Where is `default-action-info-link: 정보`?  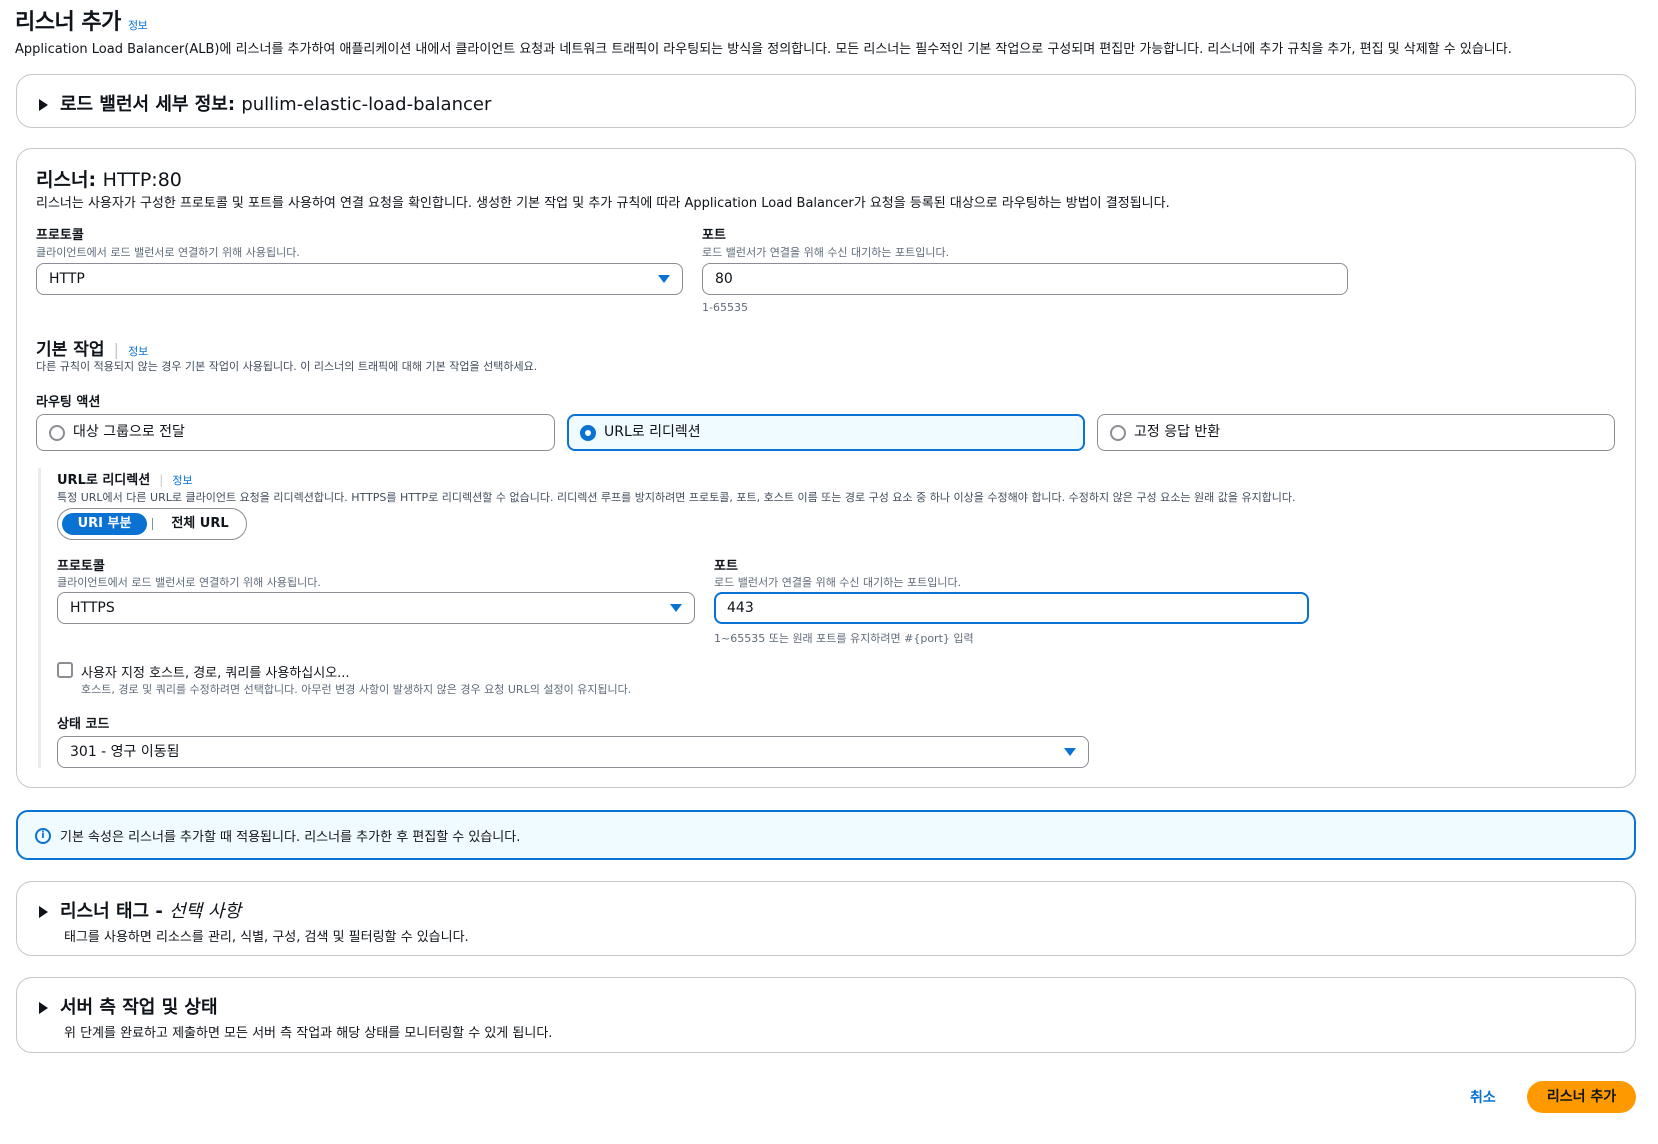 default-action-info-link: 정보 is located at coordinates (138, 351).